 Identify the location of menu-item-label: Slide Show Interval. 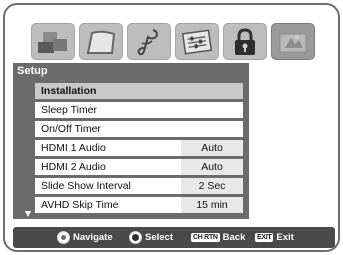
(86, 186).